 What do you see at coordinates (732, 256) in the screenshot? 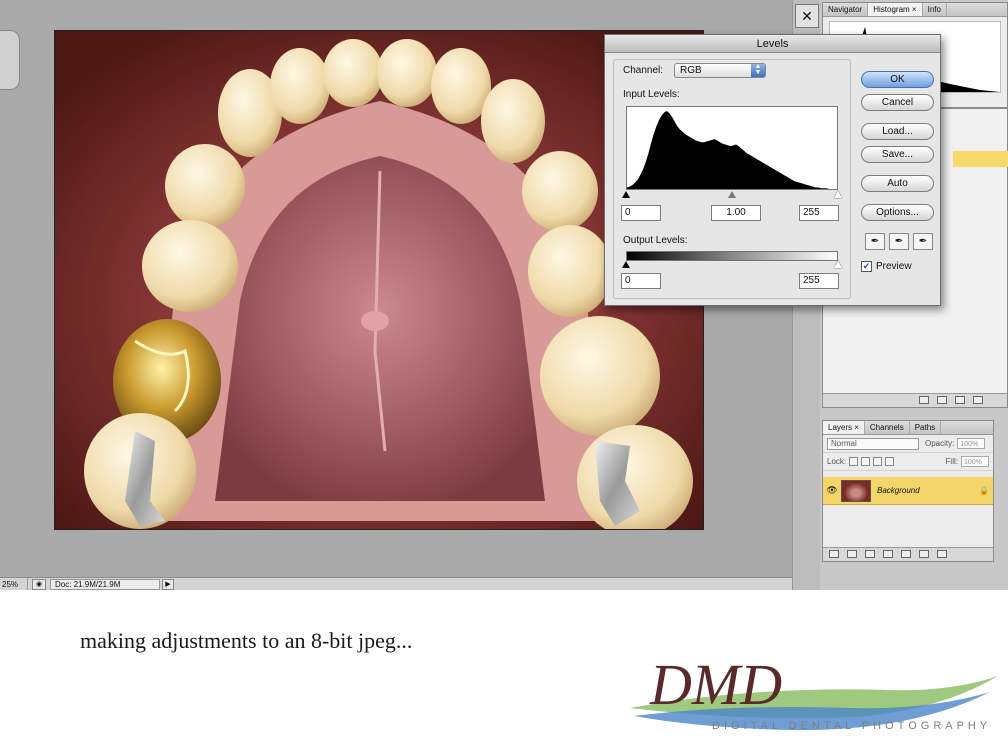
I see `output-gradient` at bounding box center [732, 256].